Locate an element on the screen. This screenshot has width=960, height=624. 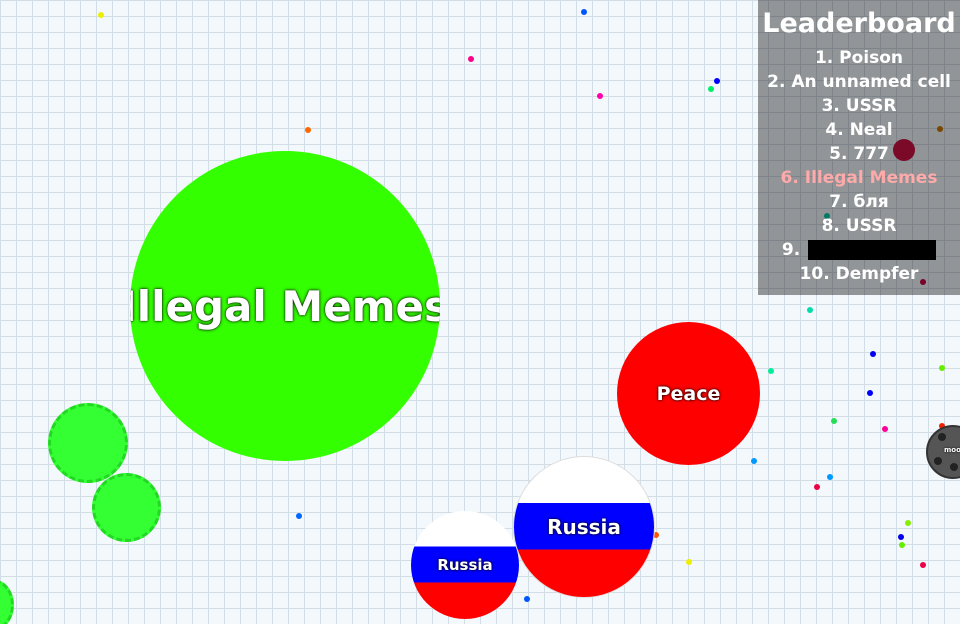
leaderboard-rank: 6. is located at coordinates (789, 178).